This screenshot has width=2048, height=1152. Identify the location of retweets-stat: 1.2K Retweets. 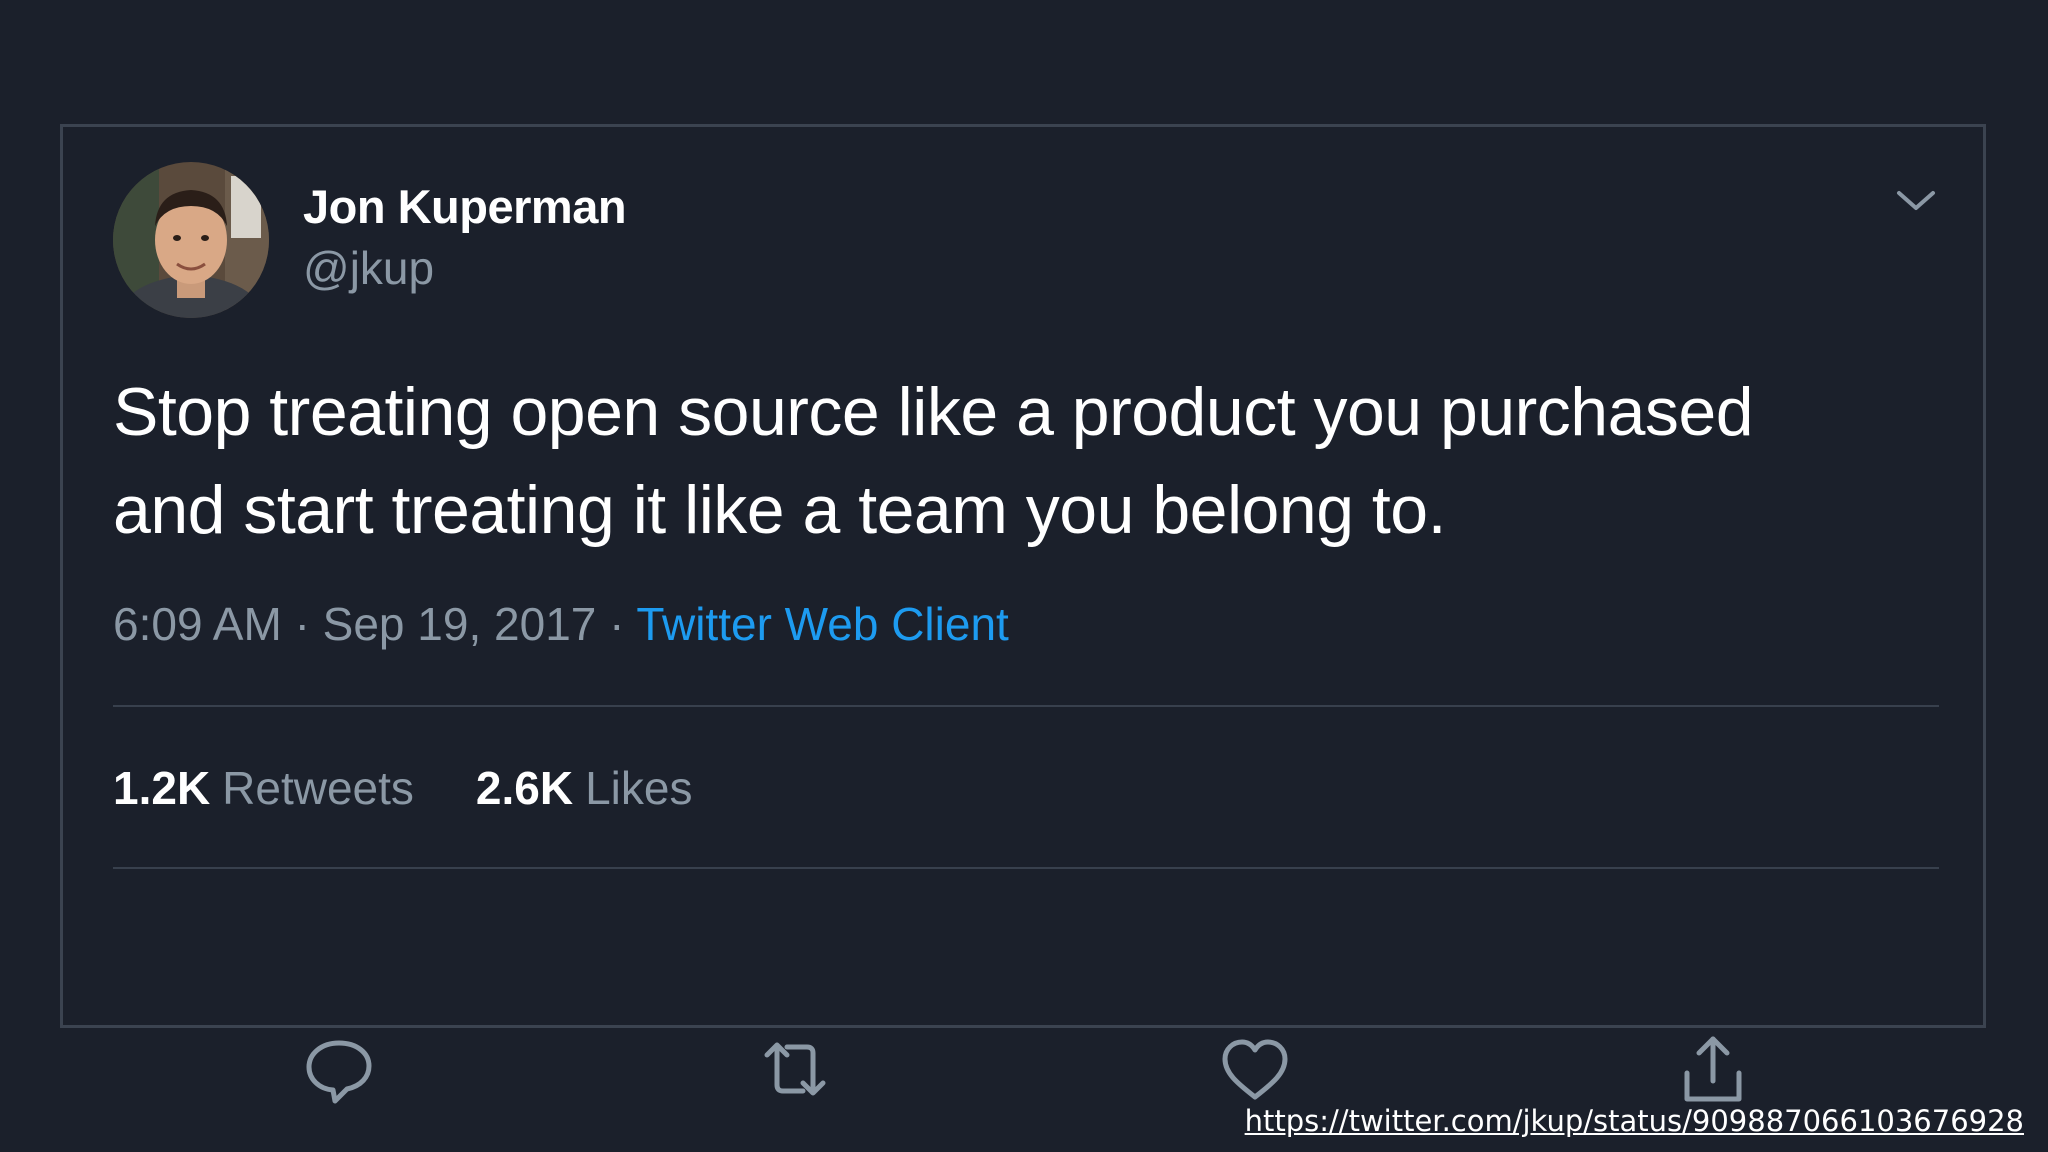
(263, 788).